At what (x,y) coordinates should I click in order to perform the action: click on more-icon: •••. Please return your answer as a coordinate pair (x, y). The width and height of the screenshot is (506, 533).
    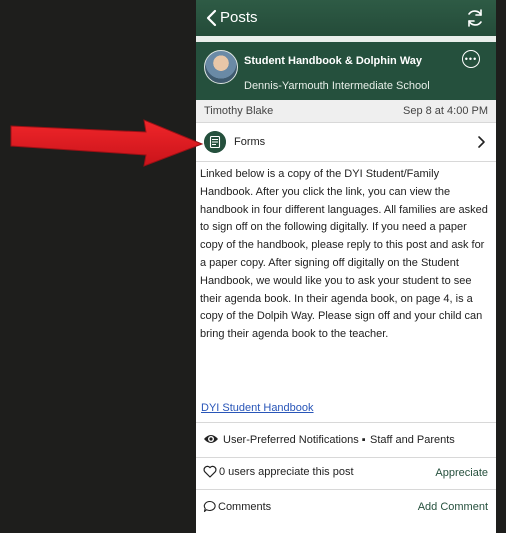
    Looking at the image, I should click on (471, 59).